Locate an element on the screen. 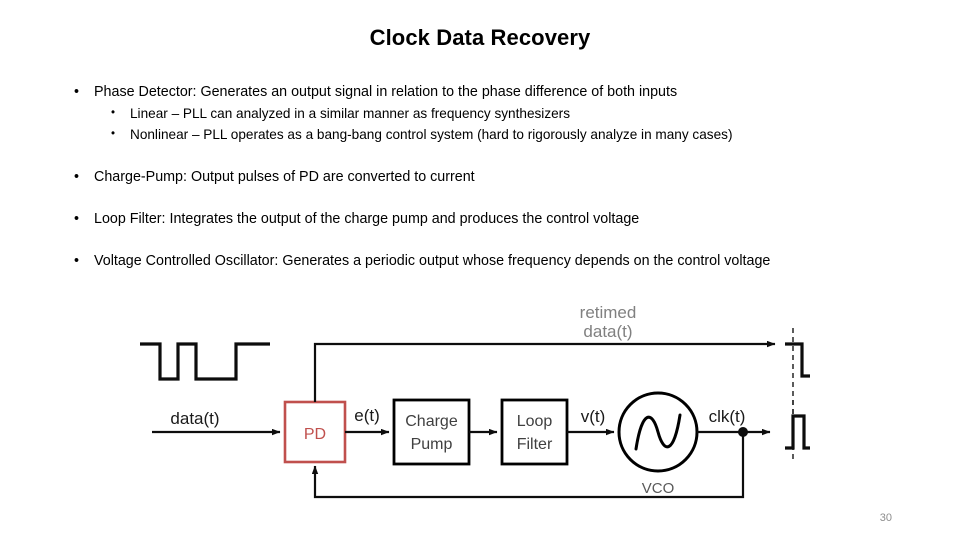  signal-label-e-t: e(t) is located at coordinates (367, 415).